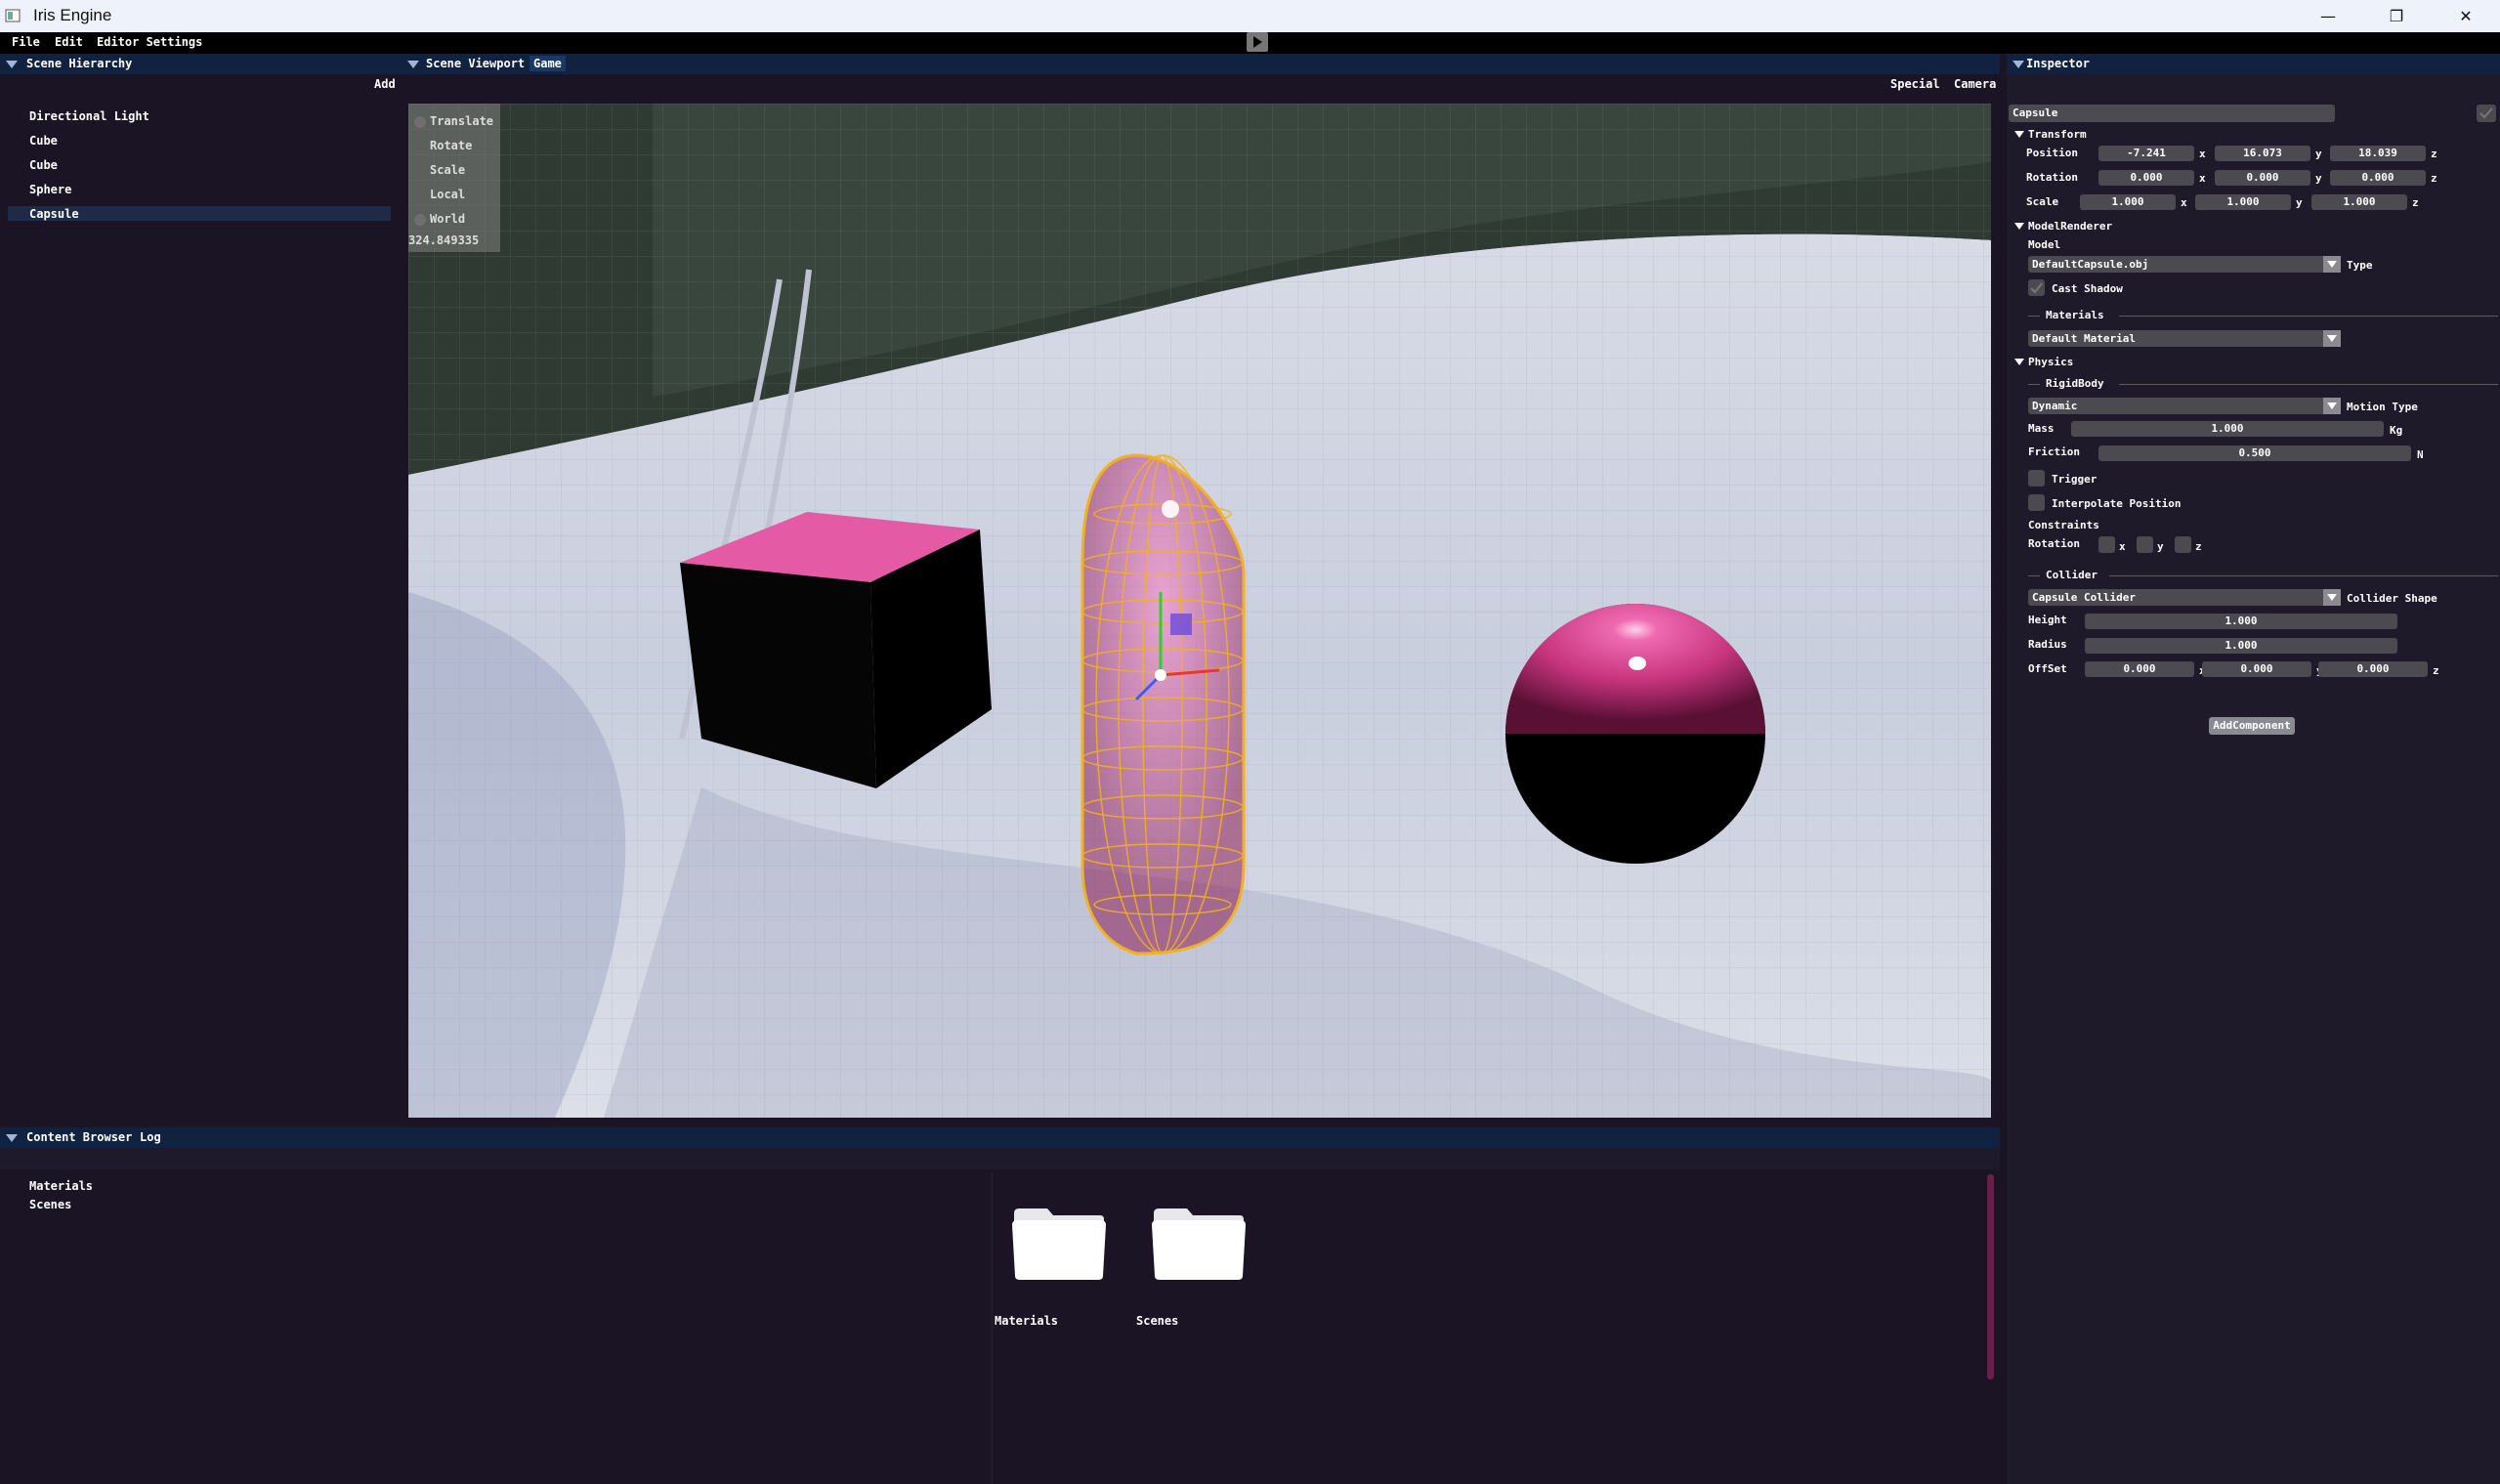 Image resolution: width=2500 pixels, height=1484 pixels. What do you see at coordinates (2042, 201) in the screenshot?
I see `scale-label: Scale` at bounding box center [2042, 201].